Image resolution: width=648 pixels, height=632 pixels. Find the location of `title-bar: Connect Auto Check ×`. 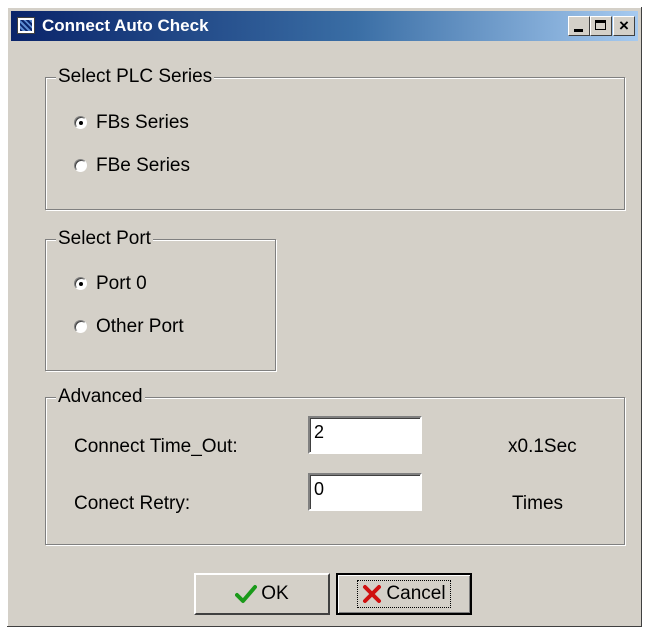

title-bar: Connect Auto Check × is located at coordinates (324, 26).